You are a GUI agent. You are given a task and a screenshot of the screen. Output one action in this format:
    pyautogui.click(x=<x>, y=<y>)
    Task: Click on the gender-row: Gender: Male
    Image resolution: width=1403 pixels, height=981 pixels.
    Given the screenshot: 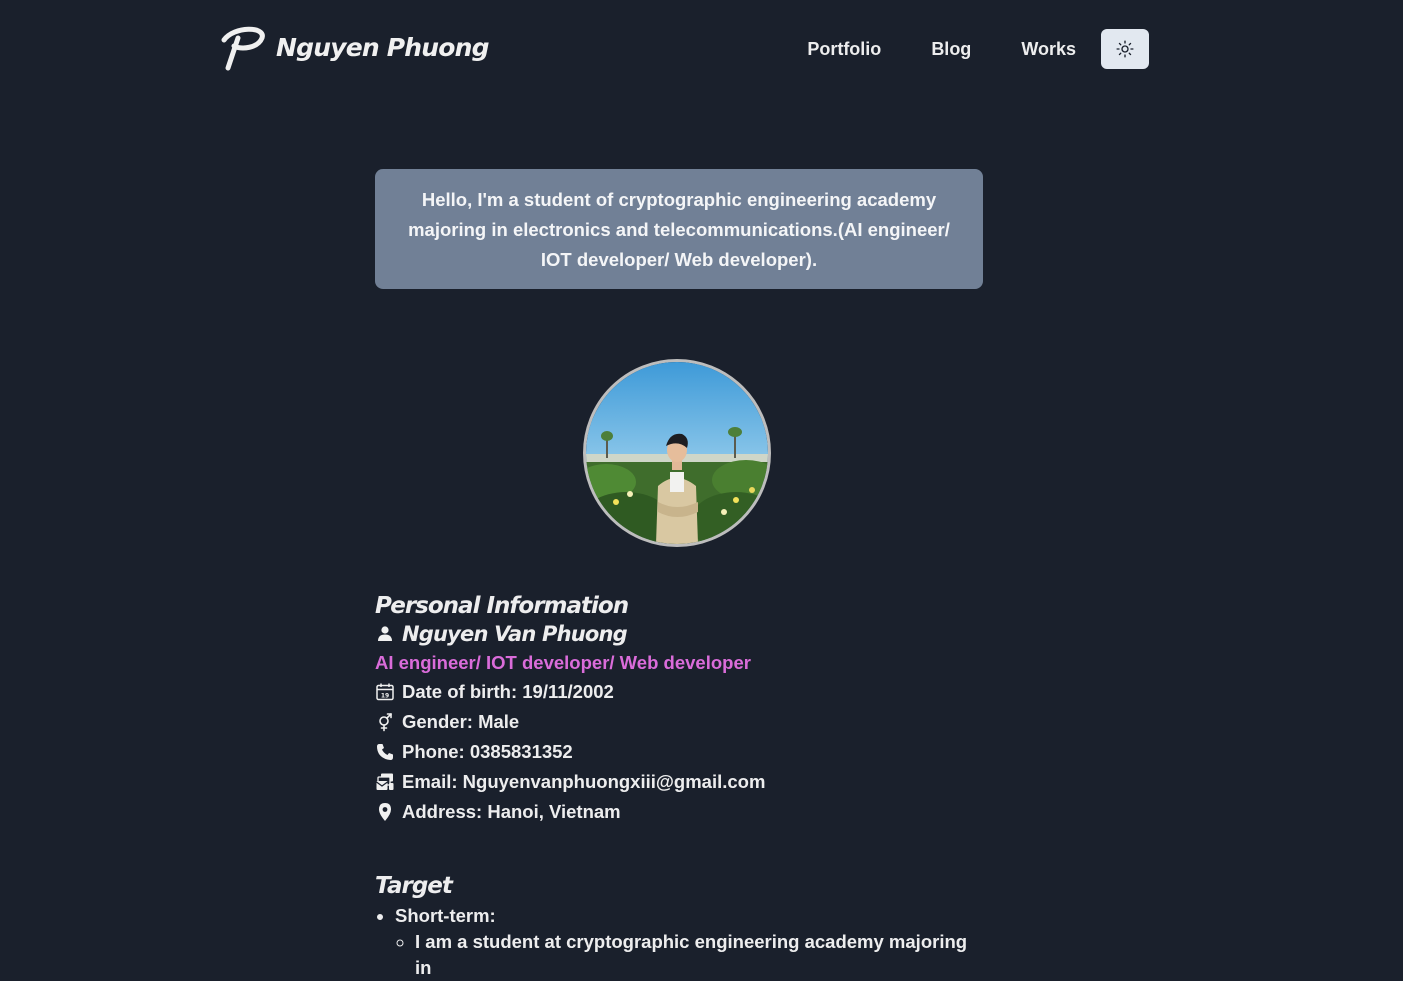 What is the action you would take?
    pyautogui.click(x=679, y=722)
    